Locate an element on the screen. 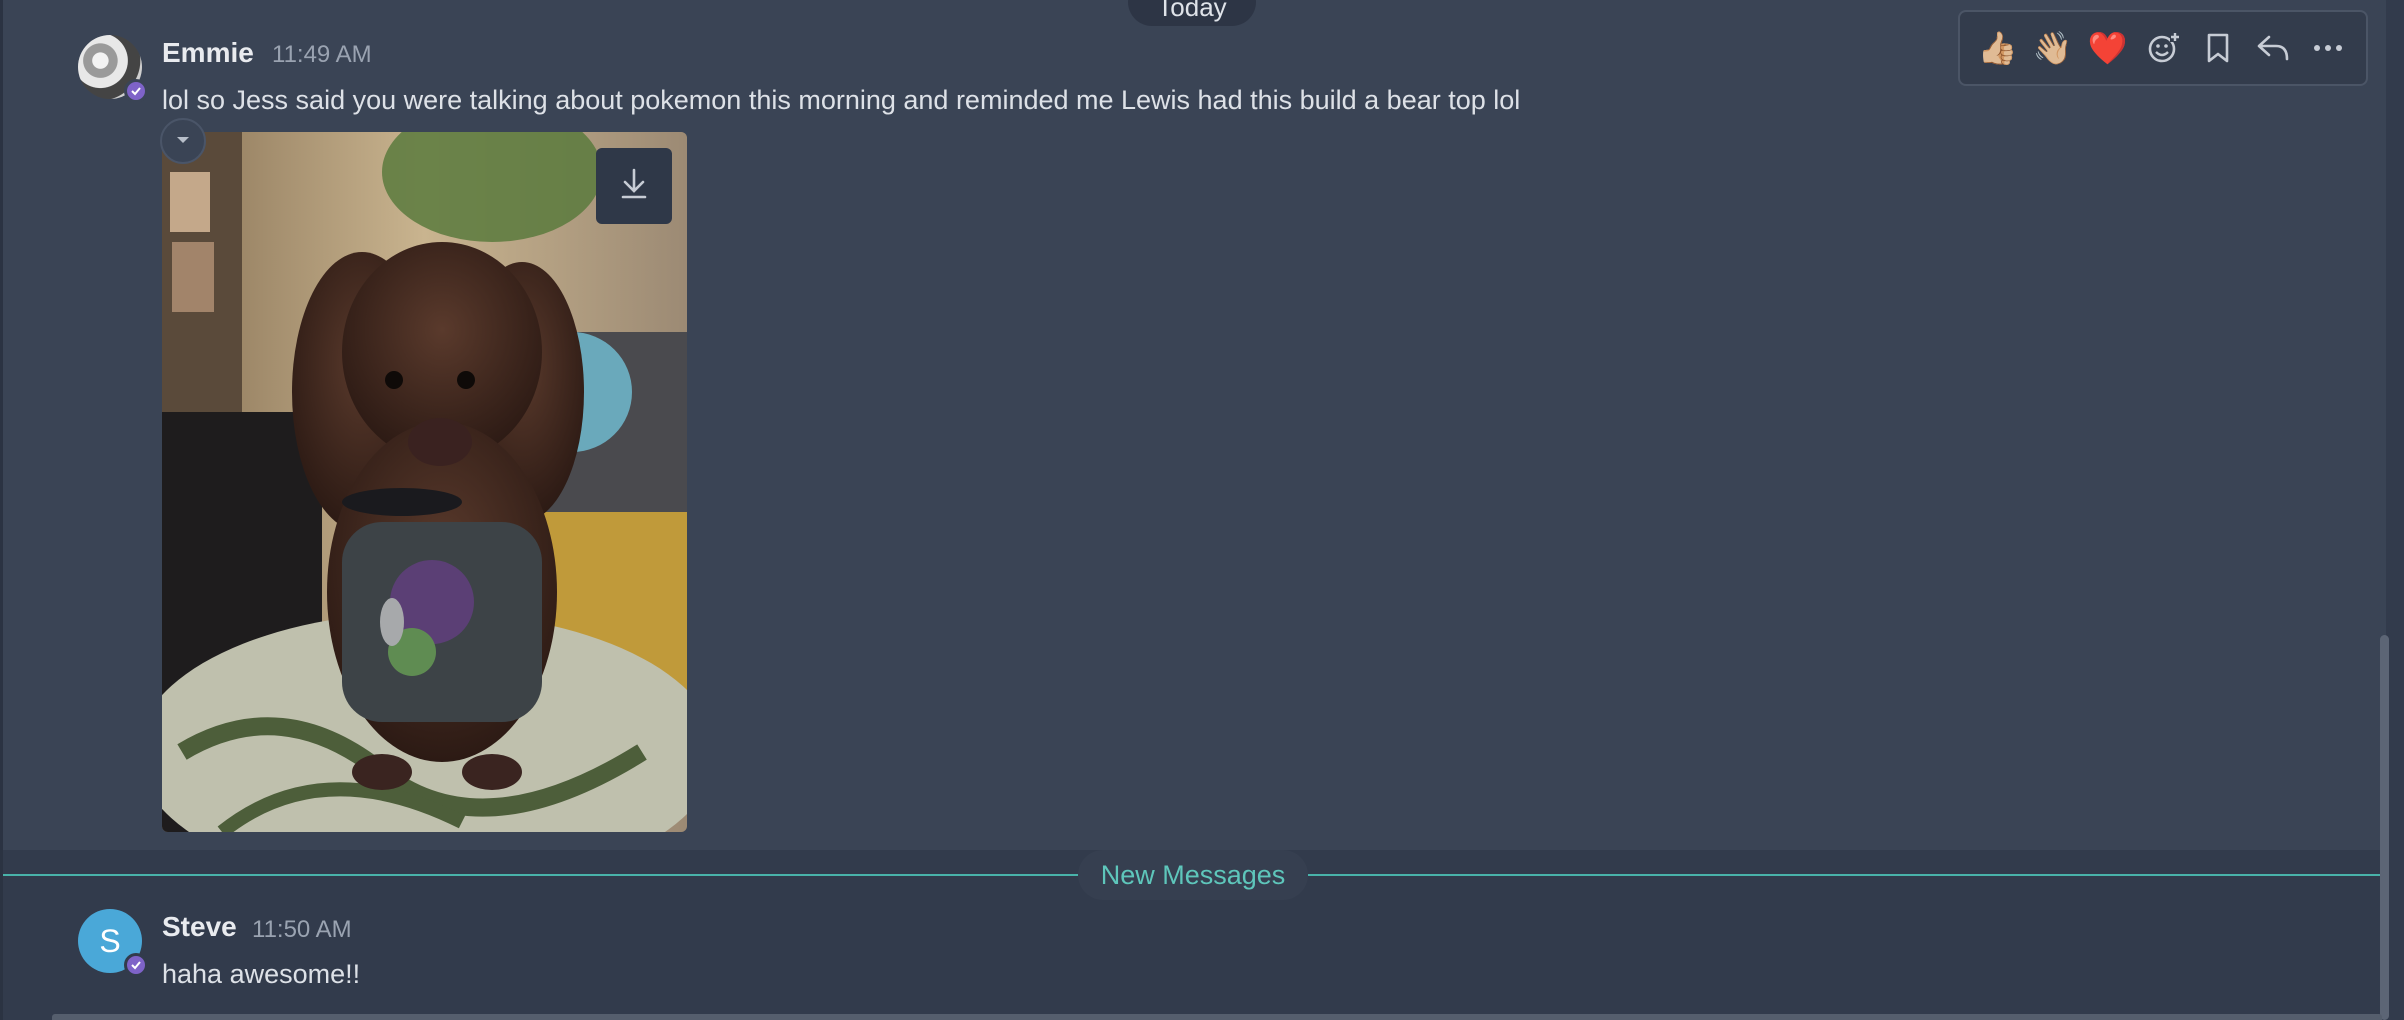 The image size is (2404, 1020). composer-top-edge is located at coordinates (1217, 1017).